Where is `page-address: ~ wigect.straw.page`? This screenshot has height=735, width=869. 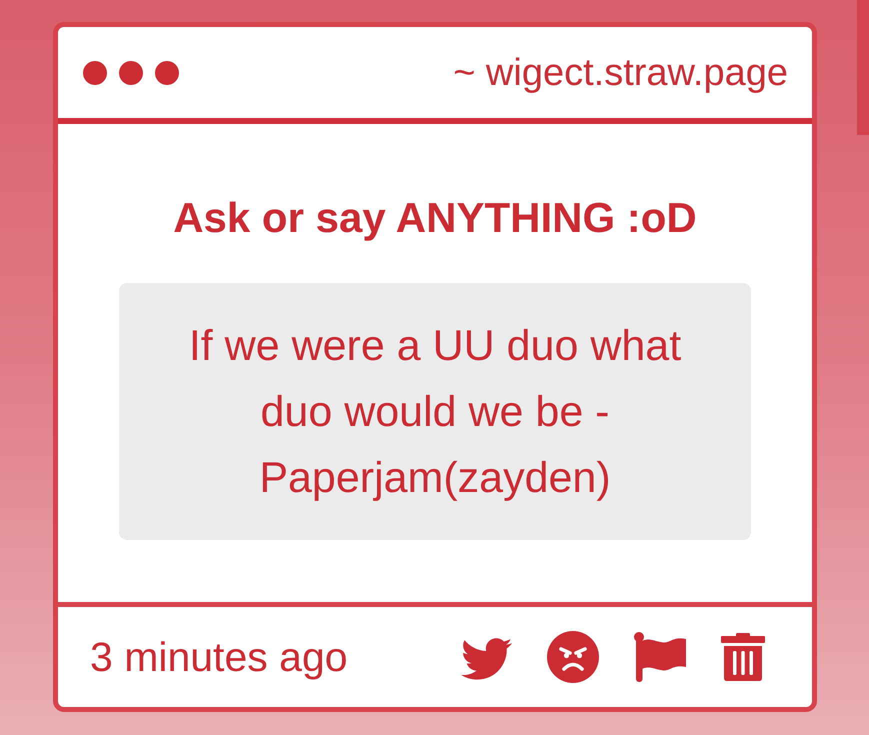 page-address: ~ wigect.straw.page is located at coordinates (620, 73).